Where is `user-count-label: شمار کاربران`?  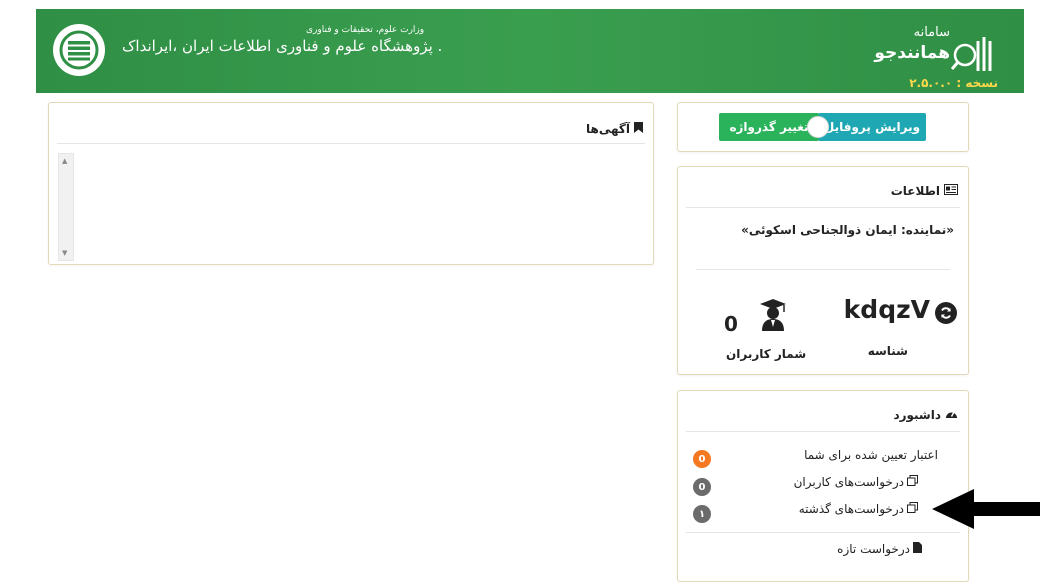 user-count-label: شمار کاربران is located at coordinates (766, 354).